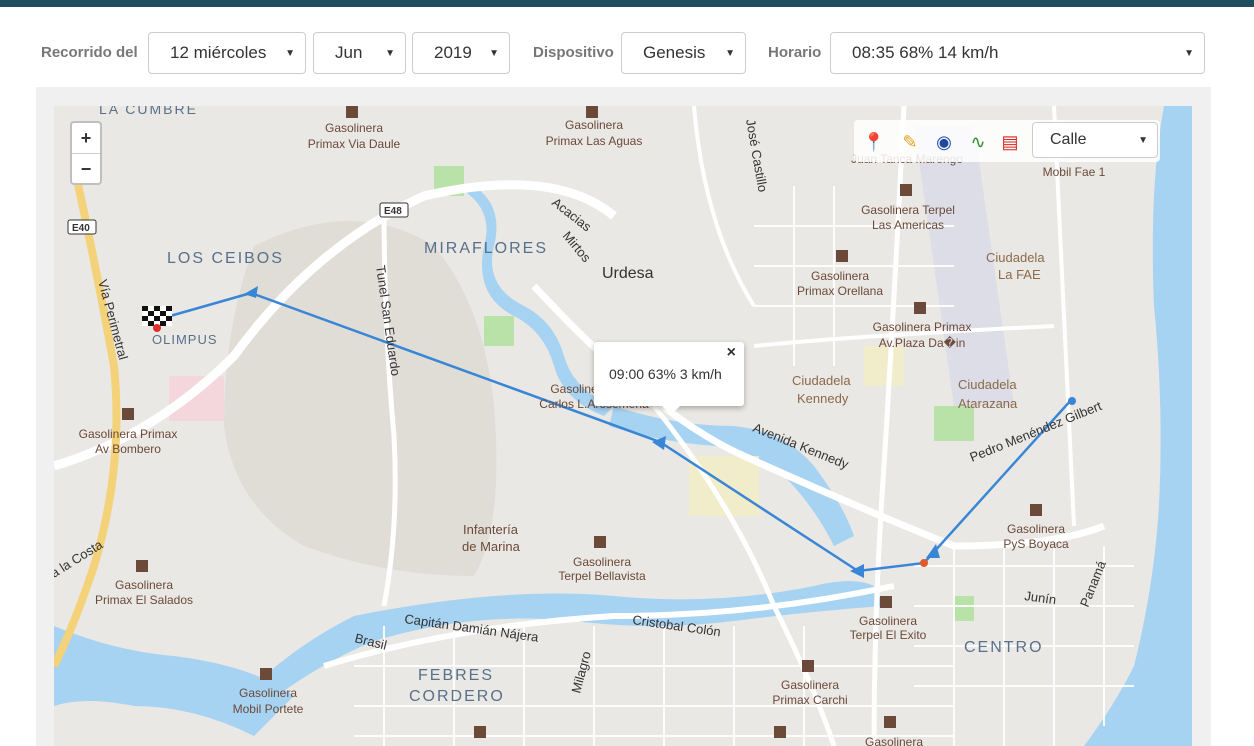 The image size is (1254, 746). I want to click on via-perimetral-road, so click(87, 416).